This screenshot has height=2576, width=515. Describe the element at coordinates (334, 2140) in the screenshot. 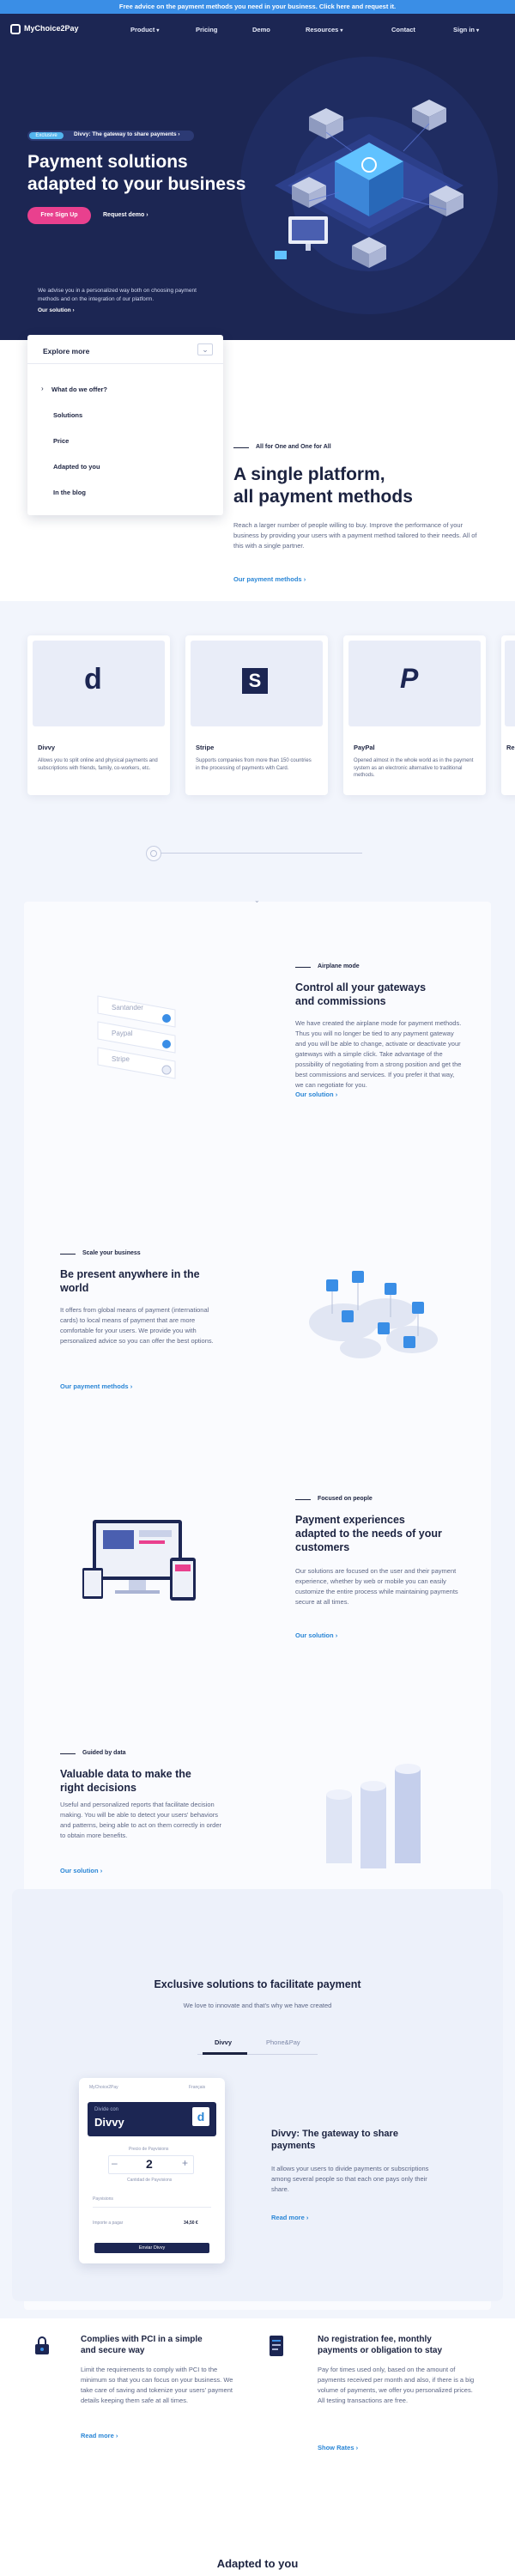

I see `product-title: Divvy: The gateway to share payments` at that location.